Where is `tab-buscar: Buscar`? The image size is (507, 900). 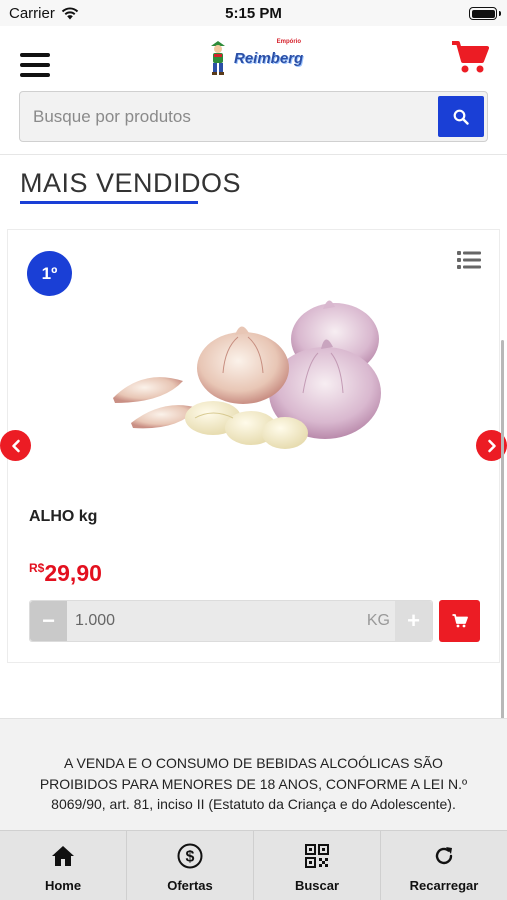 tab-buscar: Buscar is located at coordinates (317, 865).